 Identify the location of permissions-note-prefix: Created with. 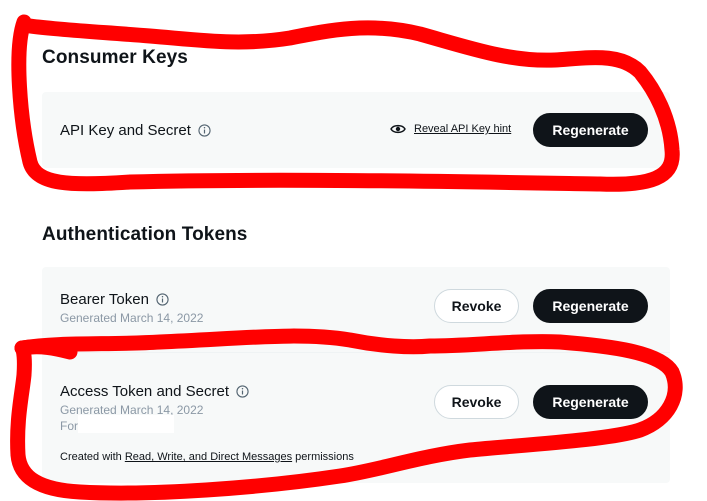
(92, 457).